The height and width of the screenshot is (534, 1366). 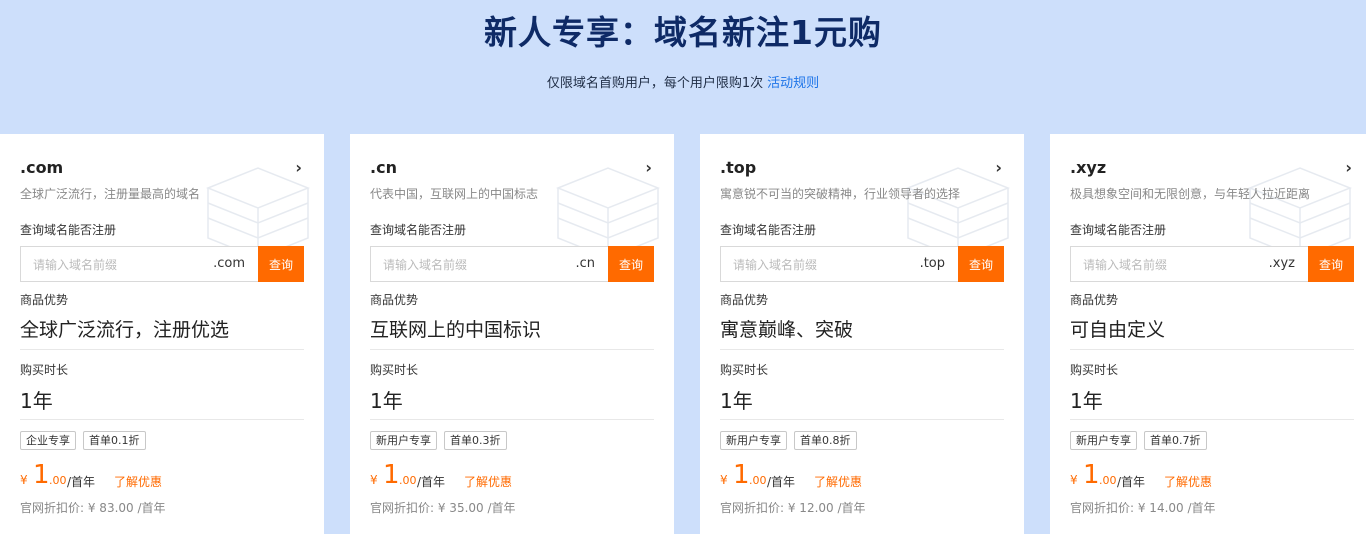 I want to click on card-tld: .com, so click(x=41, y=167).